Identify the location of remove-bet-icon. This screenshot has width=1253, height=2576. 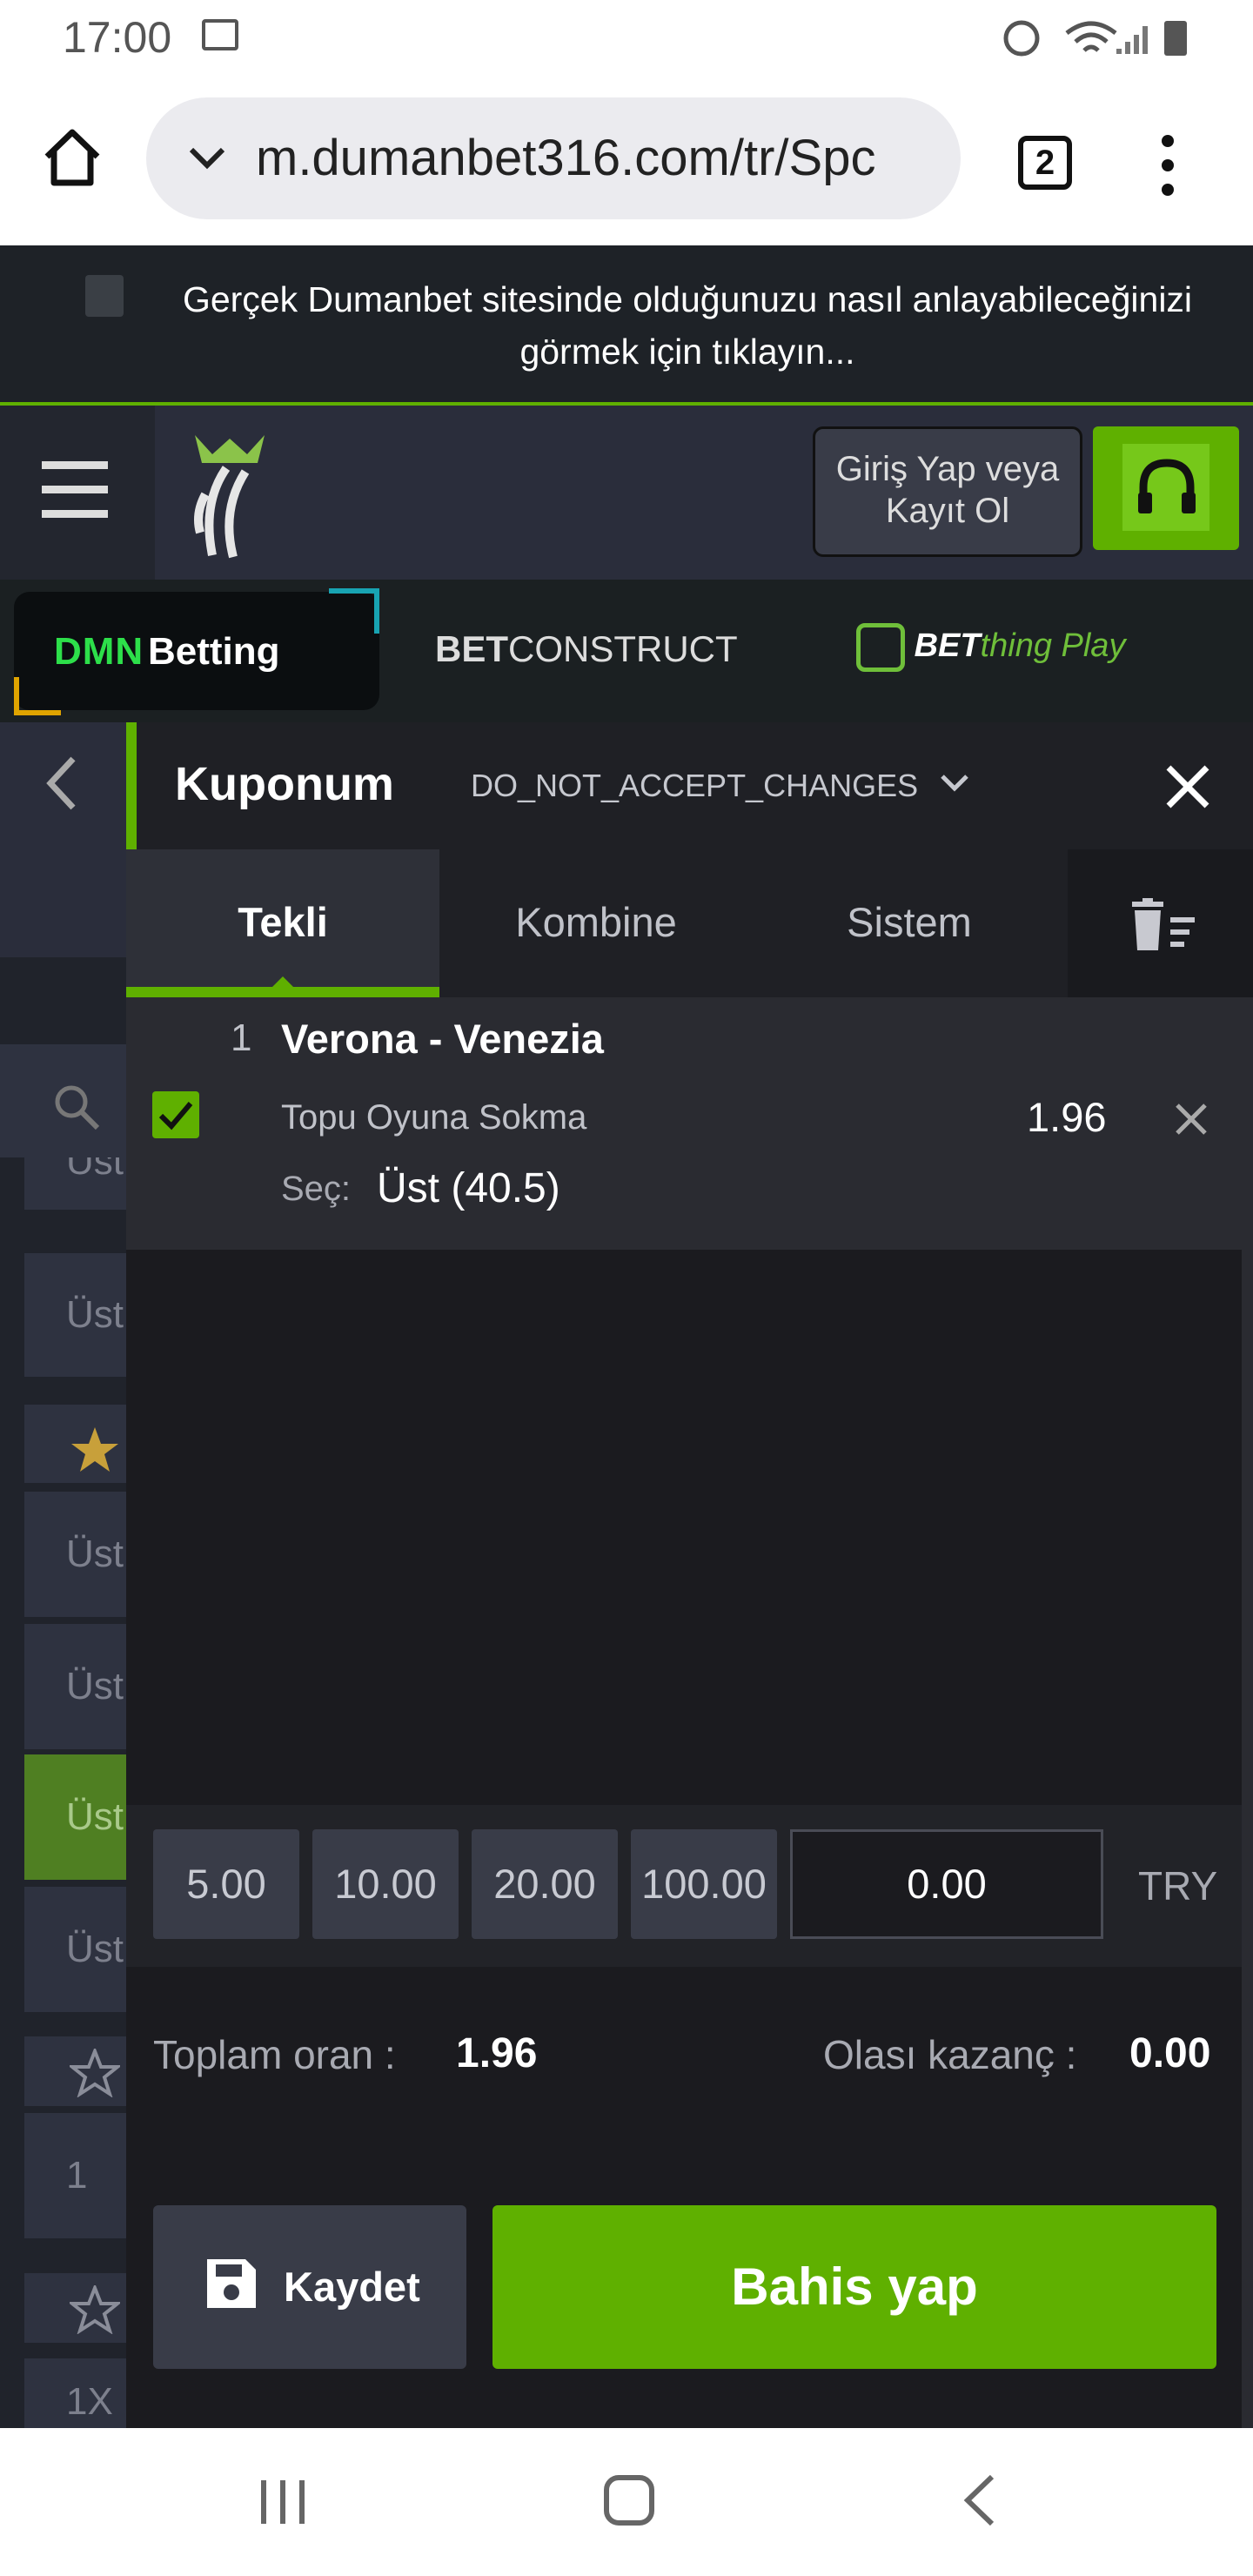
(1191, 1119).